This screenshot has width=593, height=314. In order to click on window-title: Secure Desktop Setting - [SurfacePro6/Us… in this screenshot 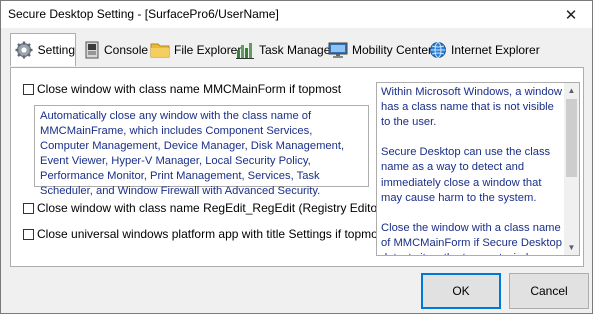, I will do `click(143, 14)`.